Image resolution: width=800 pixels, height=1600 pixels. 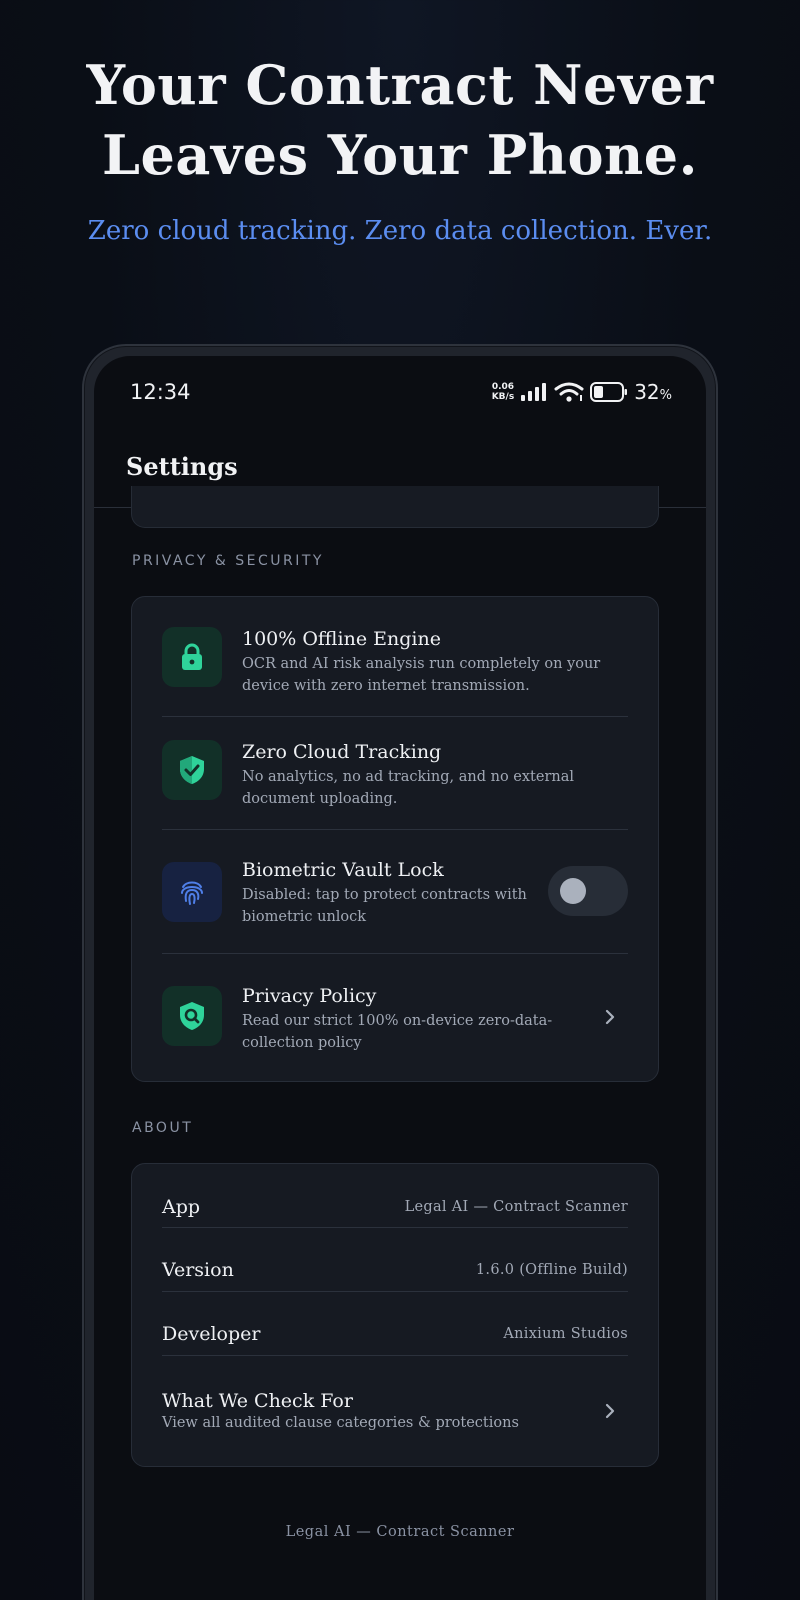 I want to click on headline-line-2: Leaves Your Phone., so click(x=400, y=155).